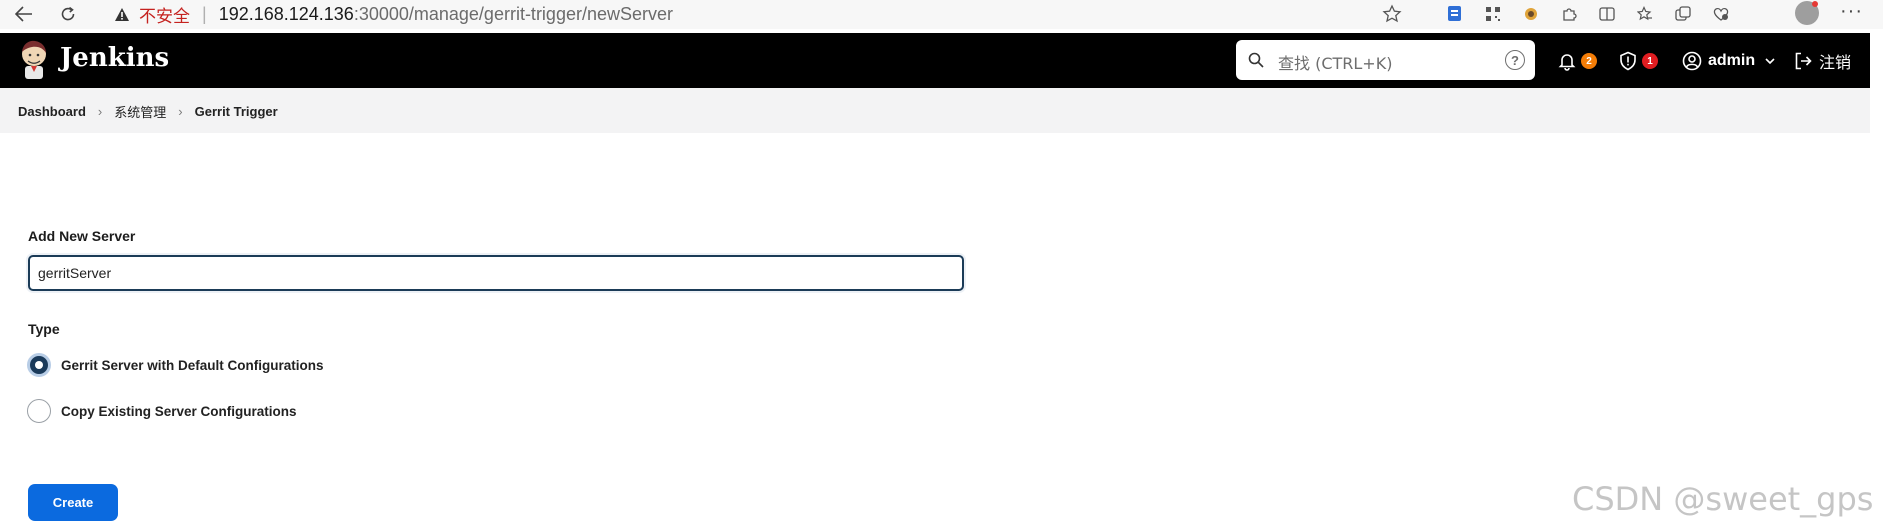  What do you see at coordinates (1493, 14) in the screenshot?
I see `qr-code-icon` at bounding box center [1493, 14].